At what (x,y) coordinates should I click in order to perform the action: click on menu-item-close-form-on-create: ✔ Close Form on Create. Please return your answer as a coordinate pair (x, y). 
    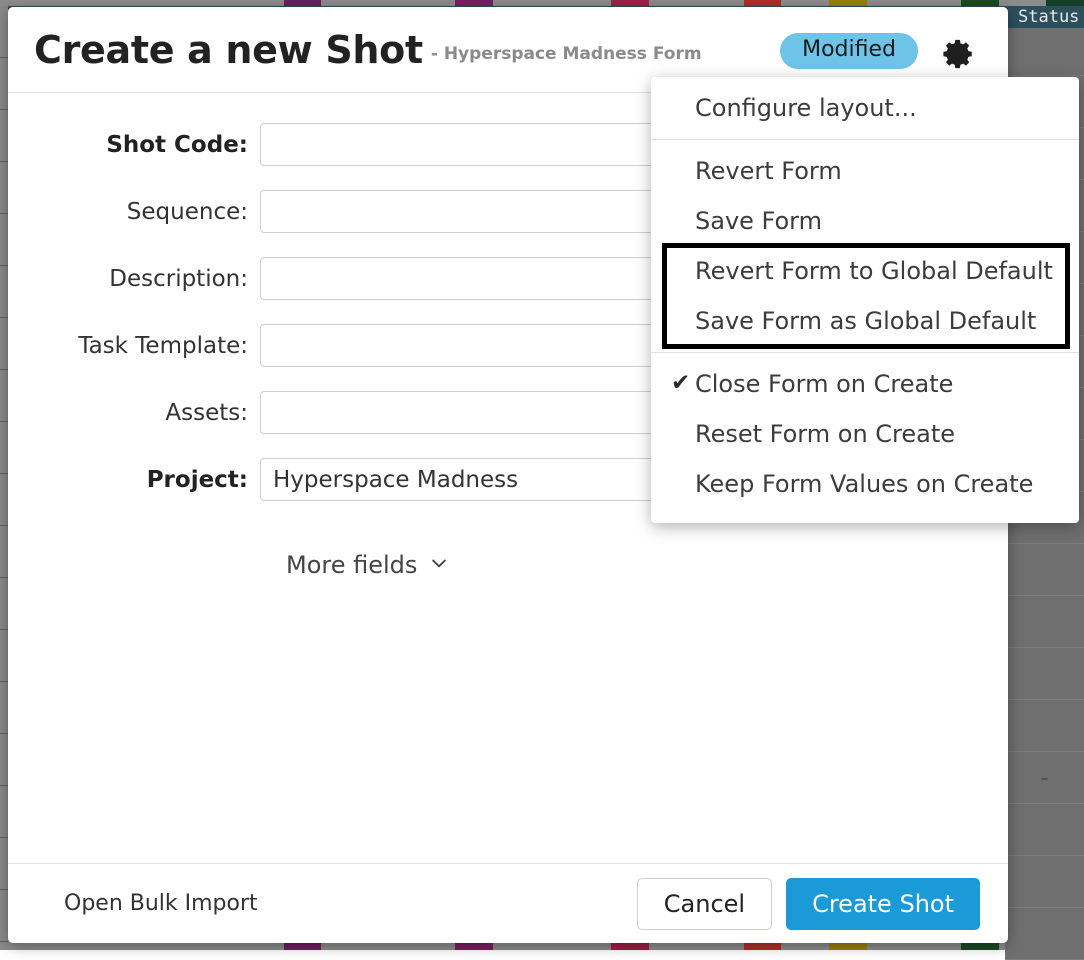
    Looking at the image, I should click on (865, 384).